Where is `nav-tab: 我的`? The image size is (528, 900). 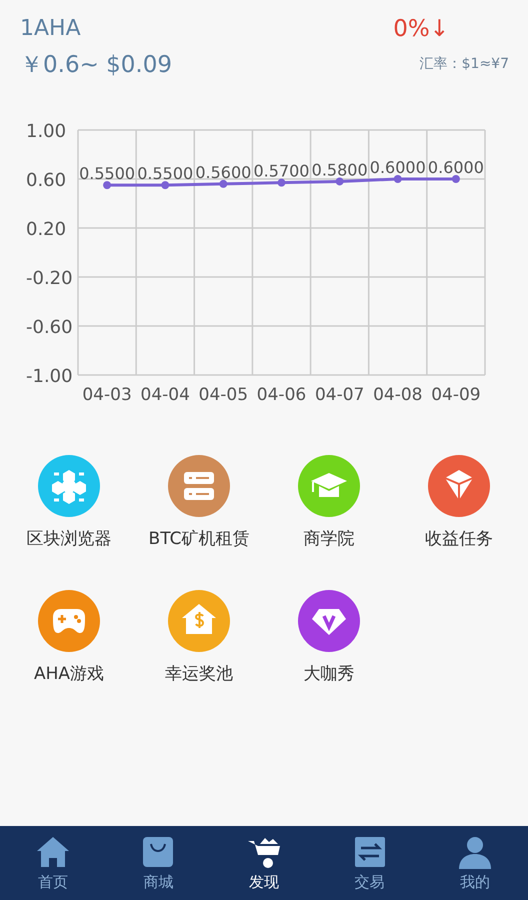
nav-tab: 我的 is located at coordinates (475, 863).